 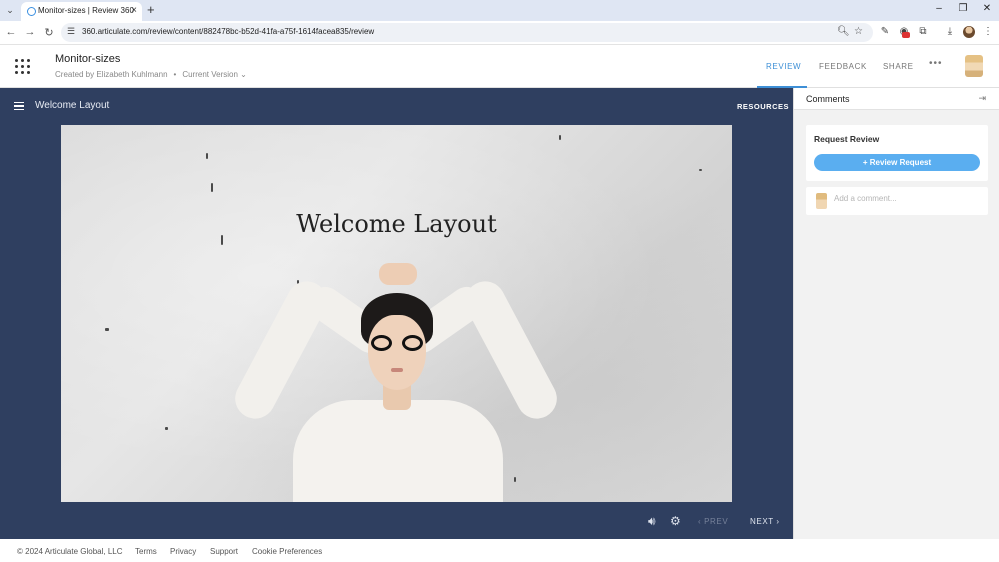 I want to click on terms-link: Terms, so click(x=146, y=551).